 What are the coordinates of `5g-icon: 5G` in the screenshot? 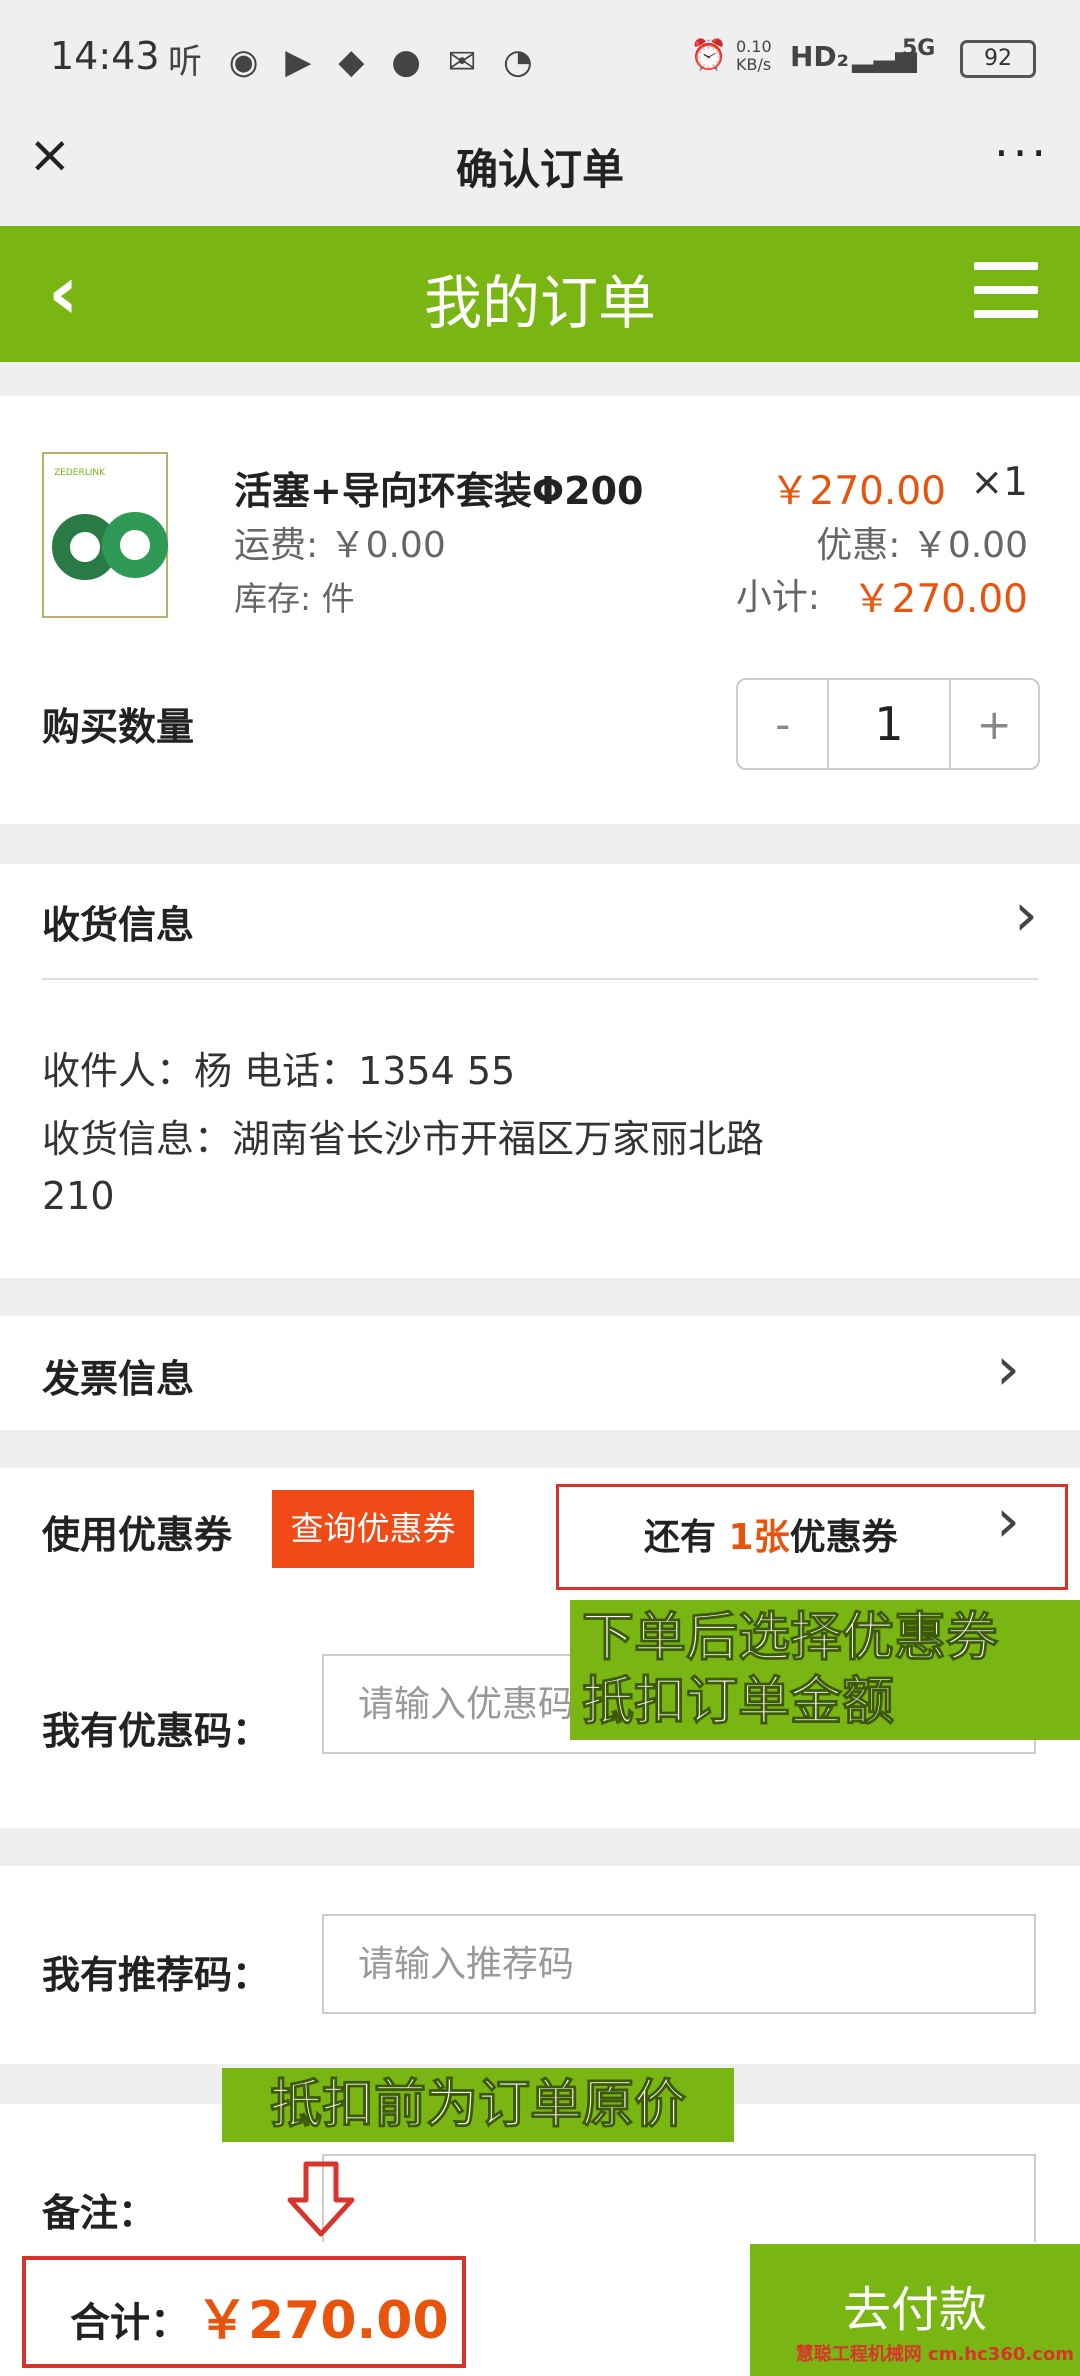 It's located at (919, 48).